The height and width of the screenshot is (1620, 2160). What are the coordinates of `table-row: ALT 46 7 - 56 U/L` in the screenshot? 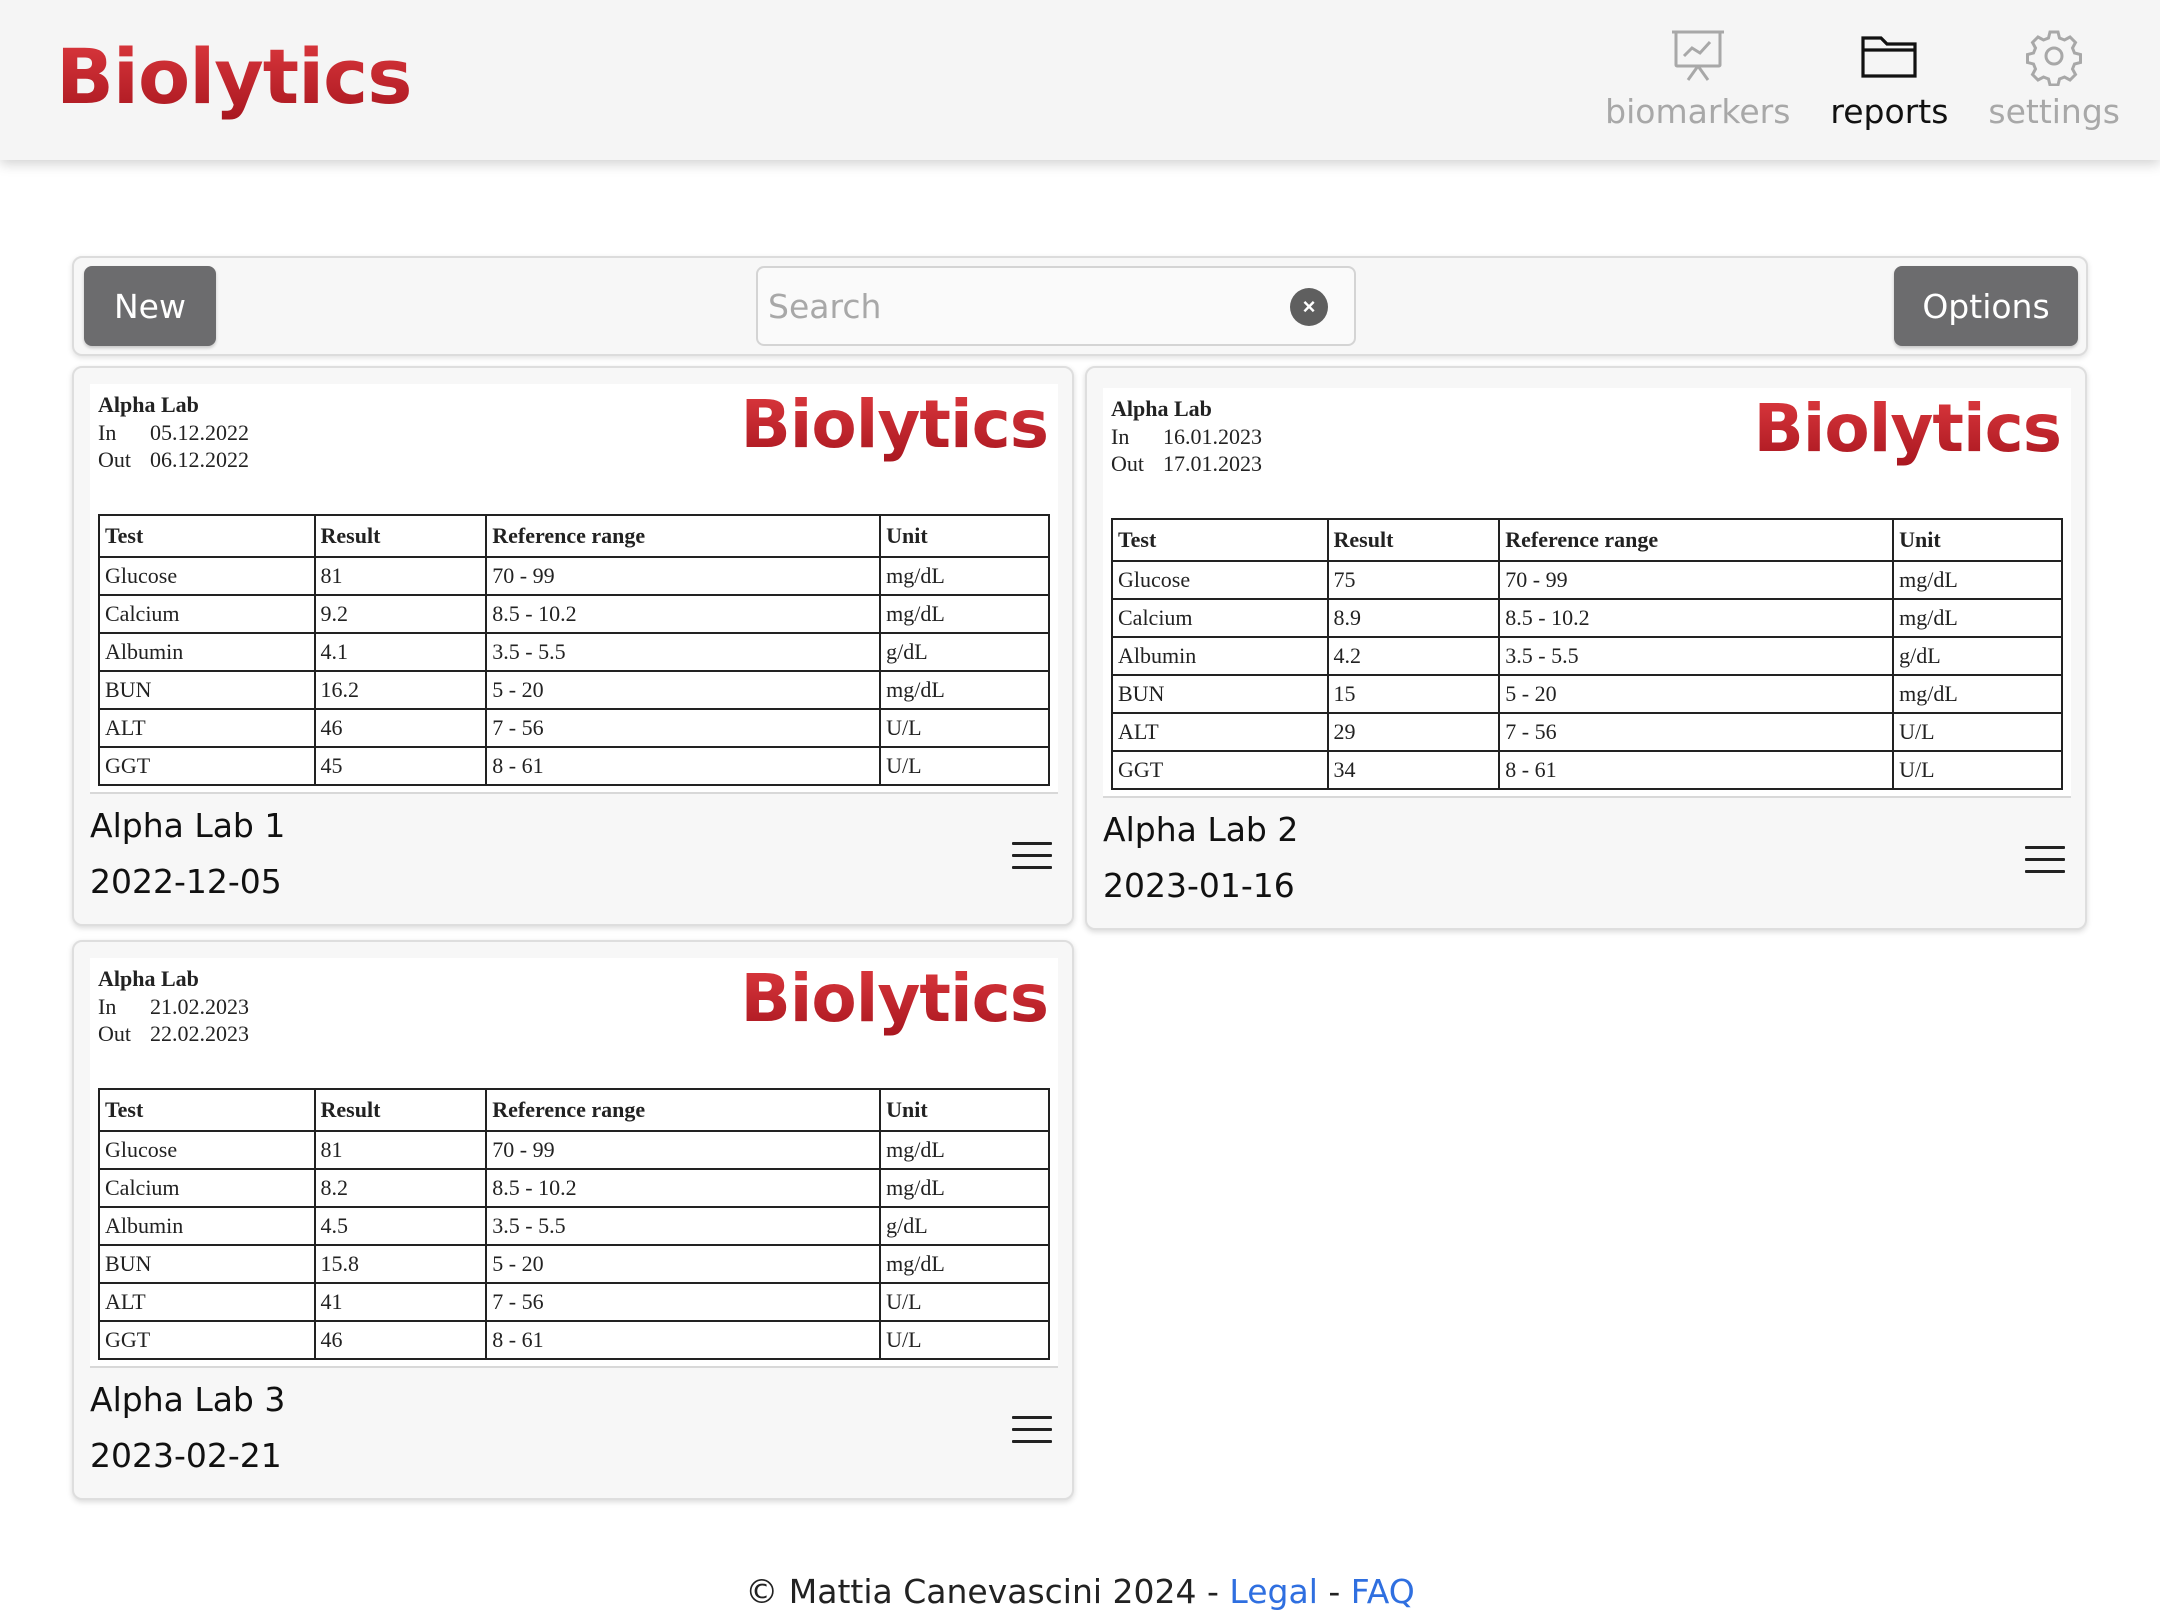 It's located at (574, 728).